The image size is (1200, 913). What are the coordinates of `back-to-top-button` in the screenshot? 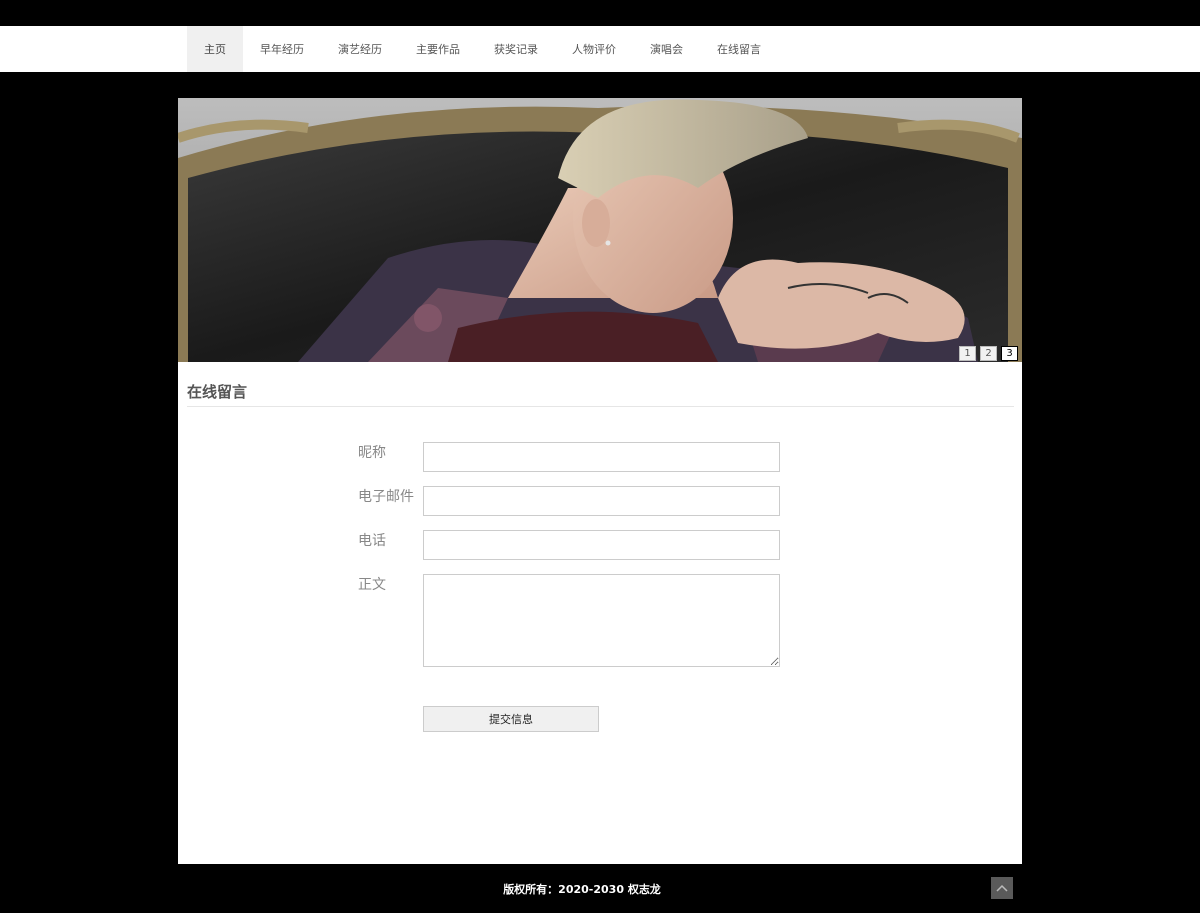 It's located at (1002, 888).